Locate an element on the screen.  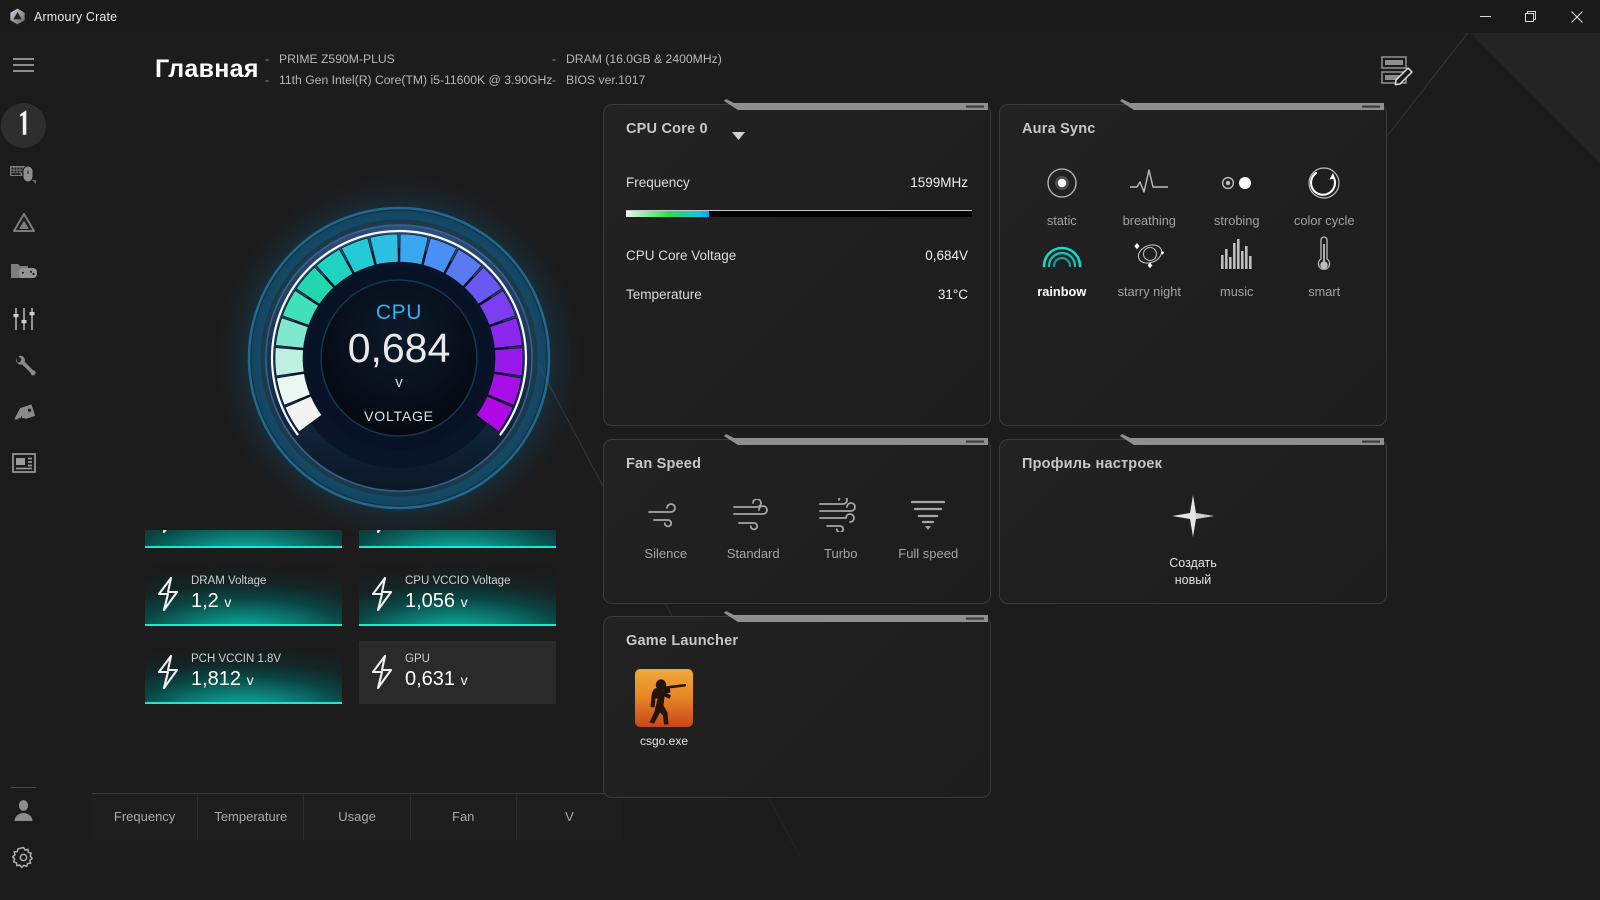
mode-label: color cycle is located at coordinates (1324, 220).